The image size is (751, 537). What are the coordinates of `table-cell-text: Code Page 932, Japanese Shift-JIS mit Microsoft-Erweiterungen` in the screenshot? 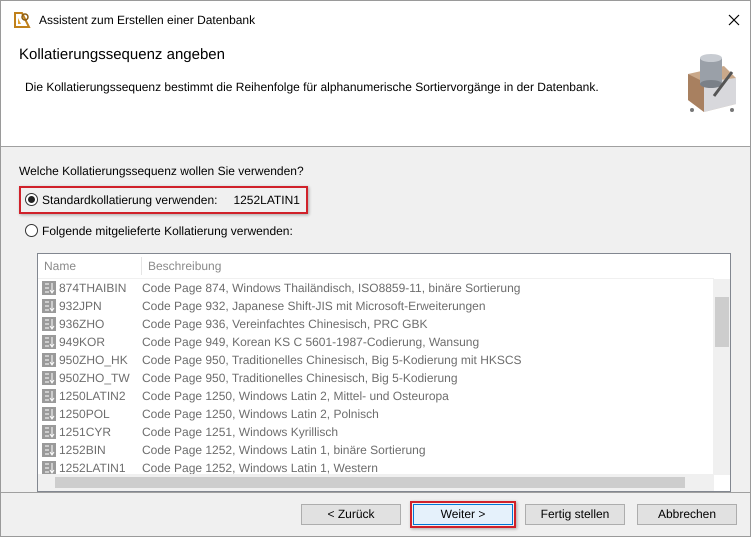 It's located at (314, 306).